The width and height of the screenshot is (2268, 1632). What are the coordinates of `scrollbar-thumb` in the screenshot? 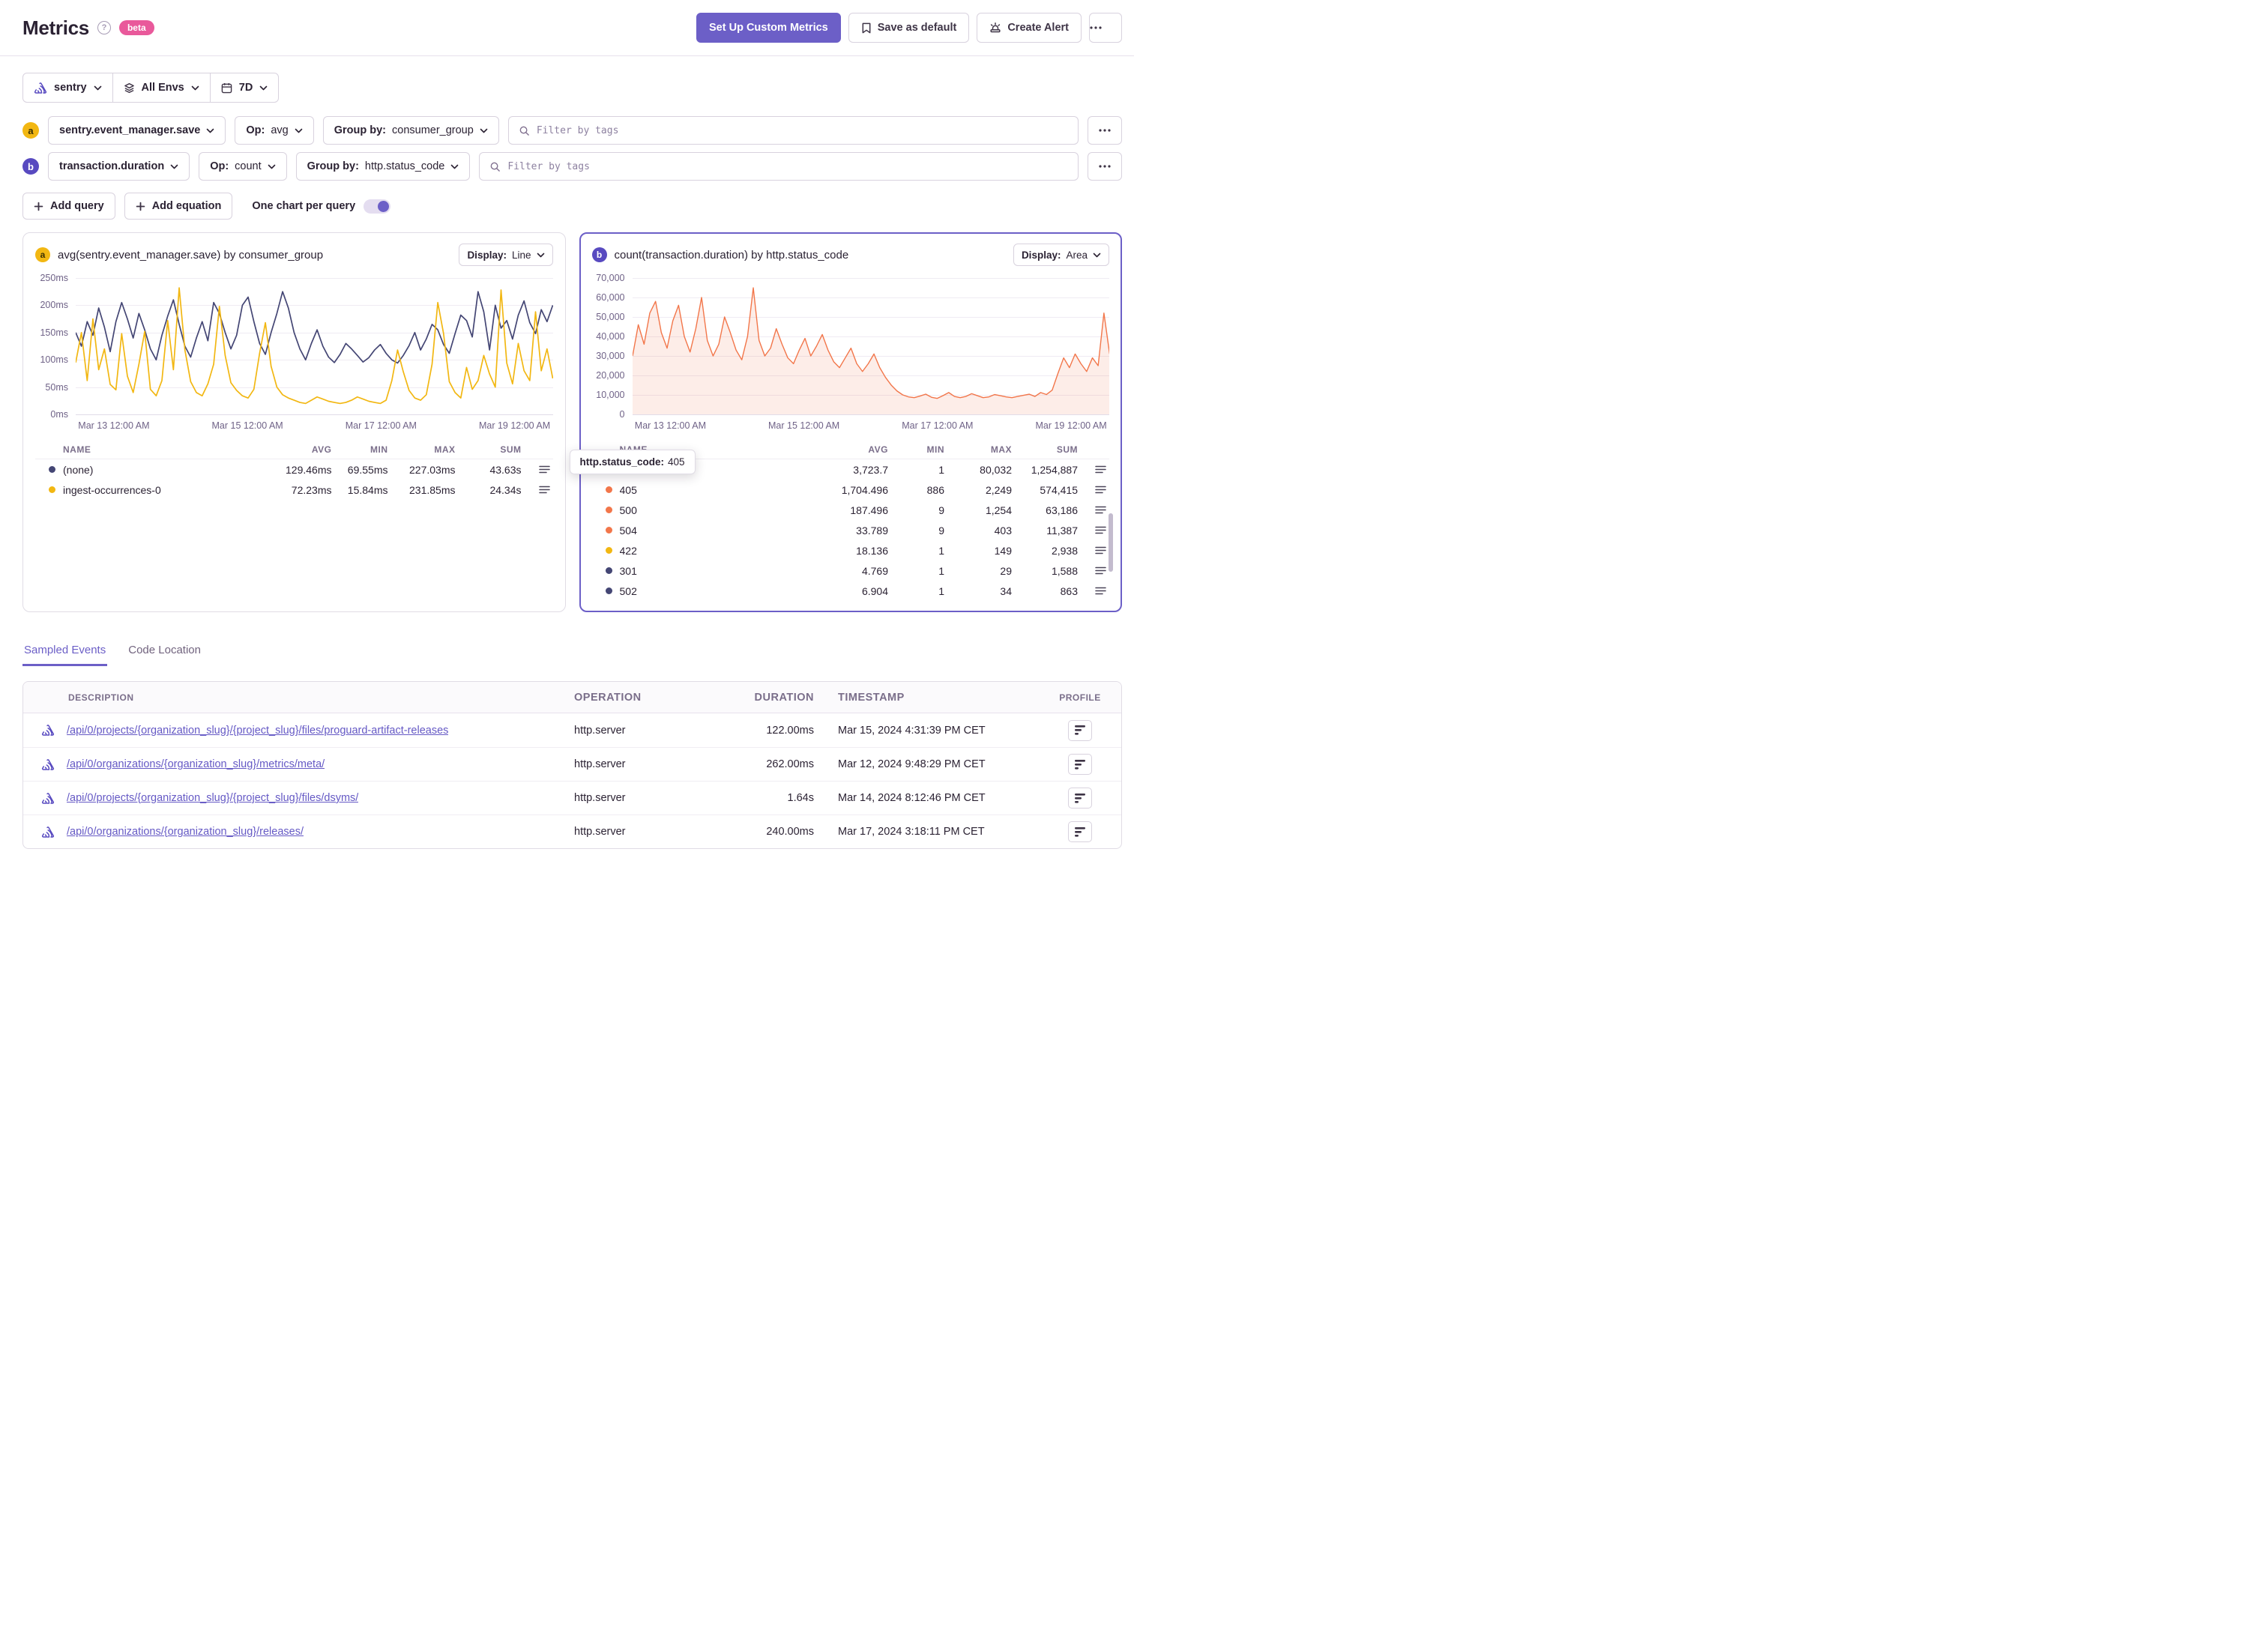 It's located at (1111, 542).